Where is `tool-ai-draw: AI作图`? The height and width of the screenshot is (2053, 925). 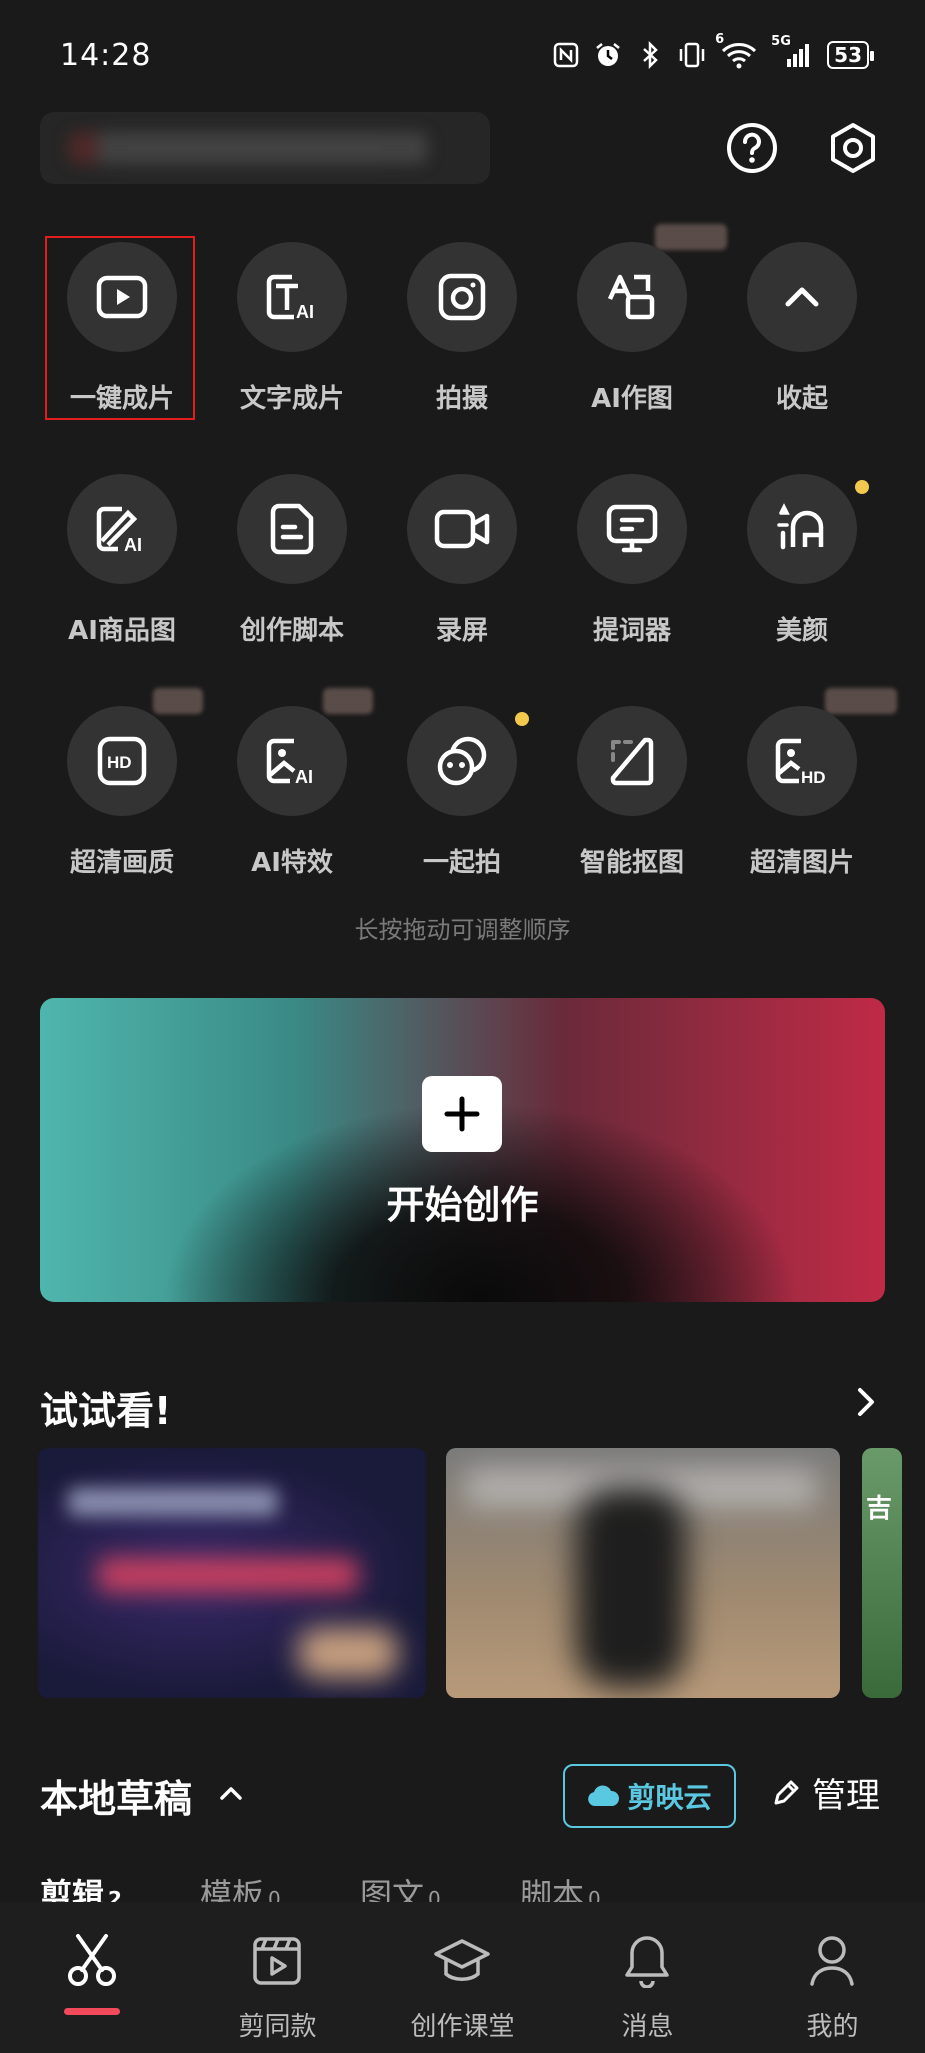 tool-ai-draw: AI作图 is located at coordinates (637, 328).